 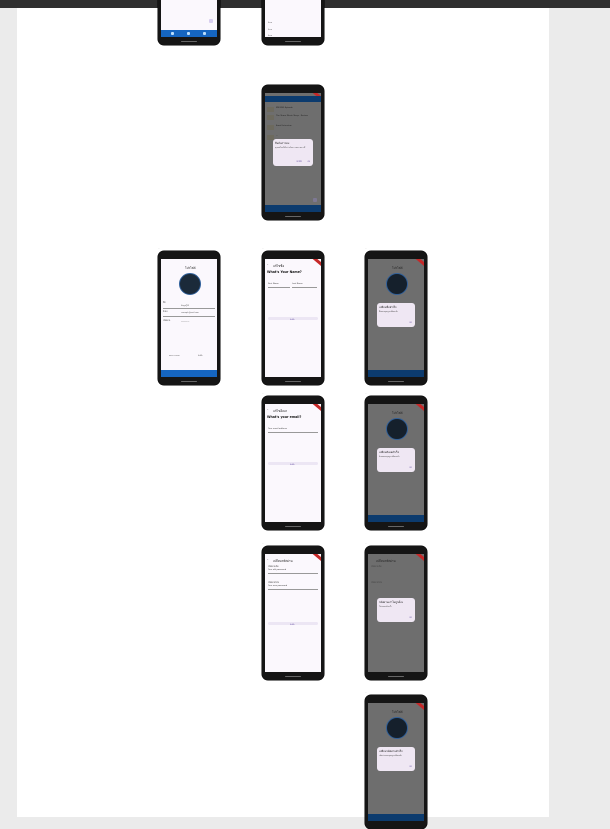 What do you see at coordinates (189, 260) in the screenshot?
I see `status-bar` at bounding box center [189, 260].